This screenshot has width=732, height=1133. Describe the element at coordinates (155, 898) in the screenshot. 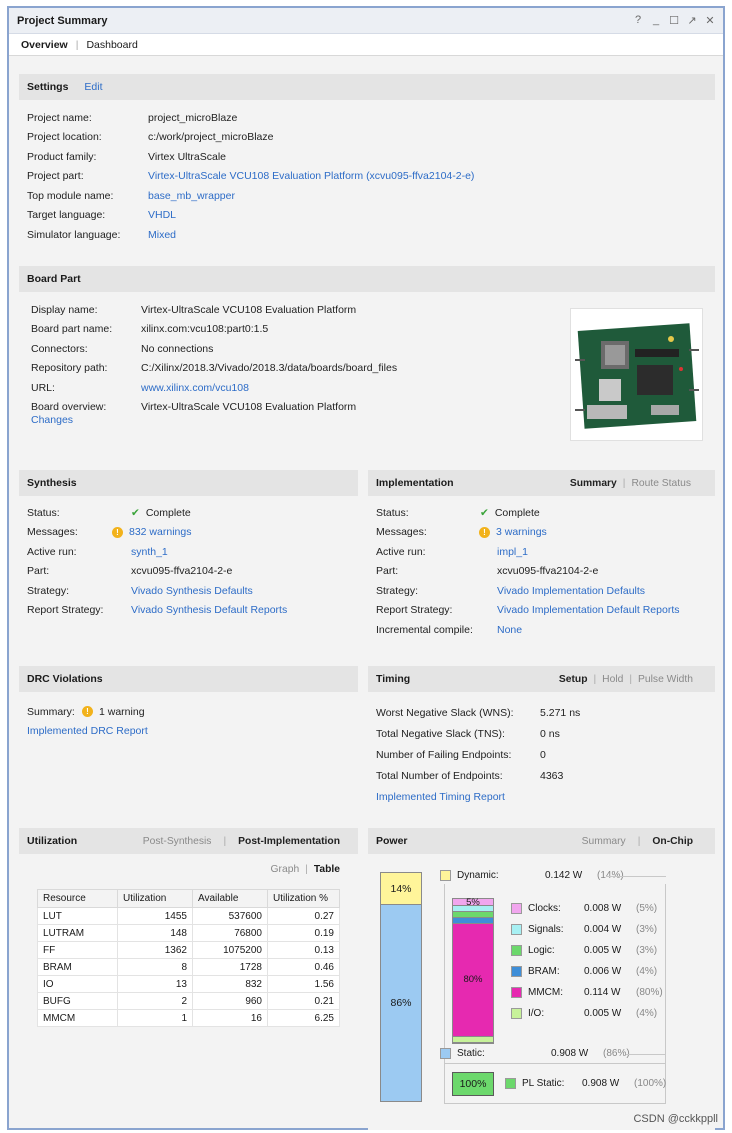

I see `util-column-header: Utilization` at that location.